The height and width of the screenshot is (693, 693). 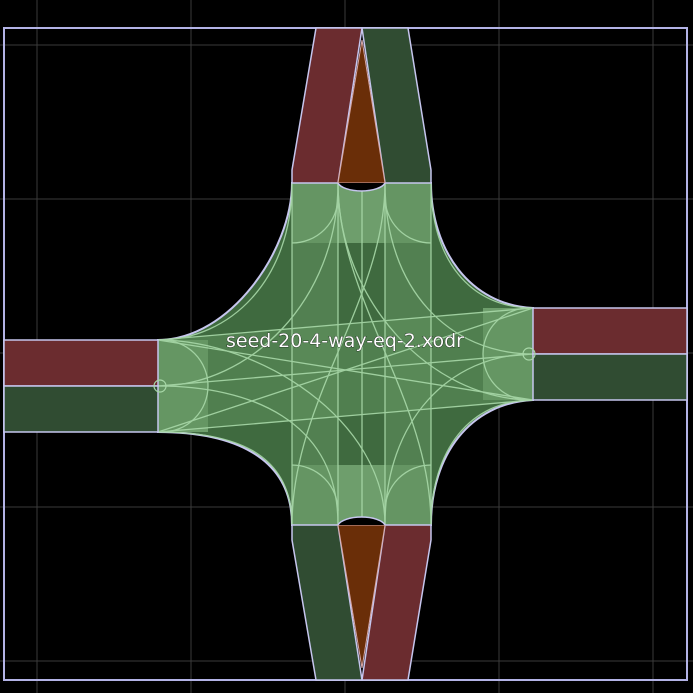 I want to click on east-lane-outbound, so click(x=610, y=331).